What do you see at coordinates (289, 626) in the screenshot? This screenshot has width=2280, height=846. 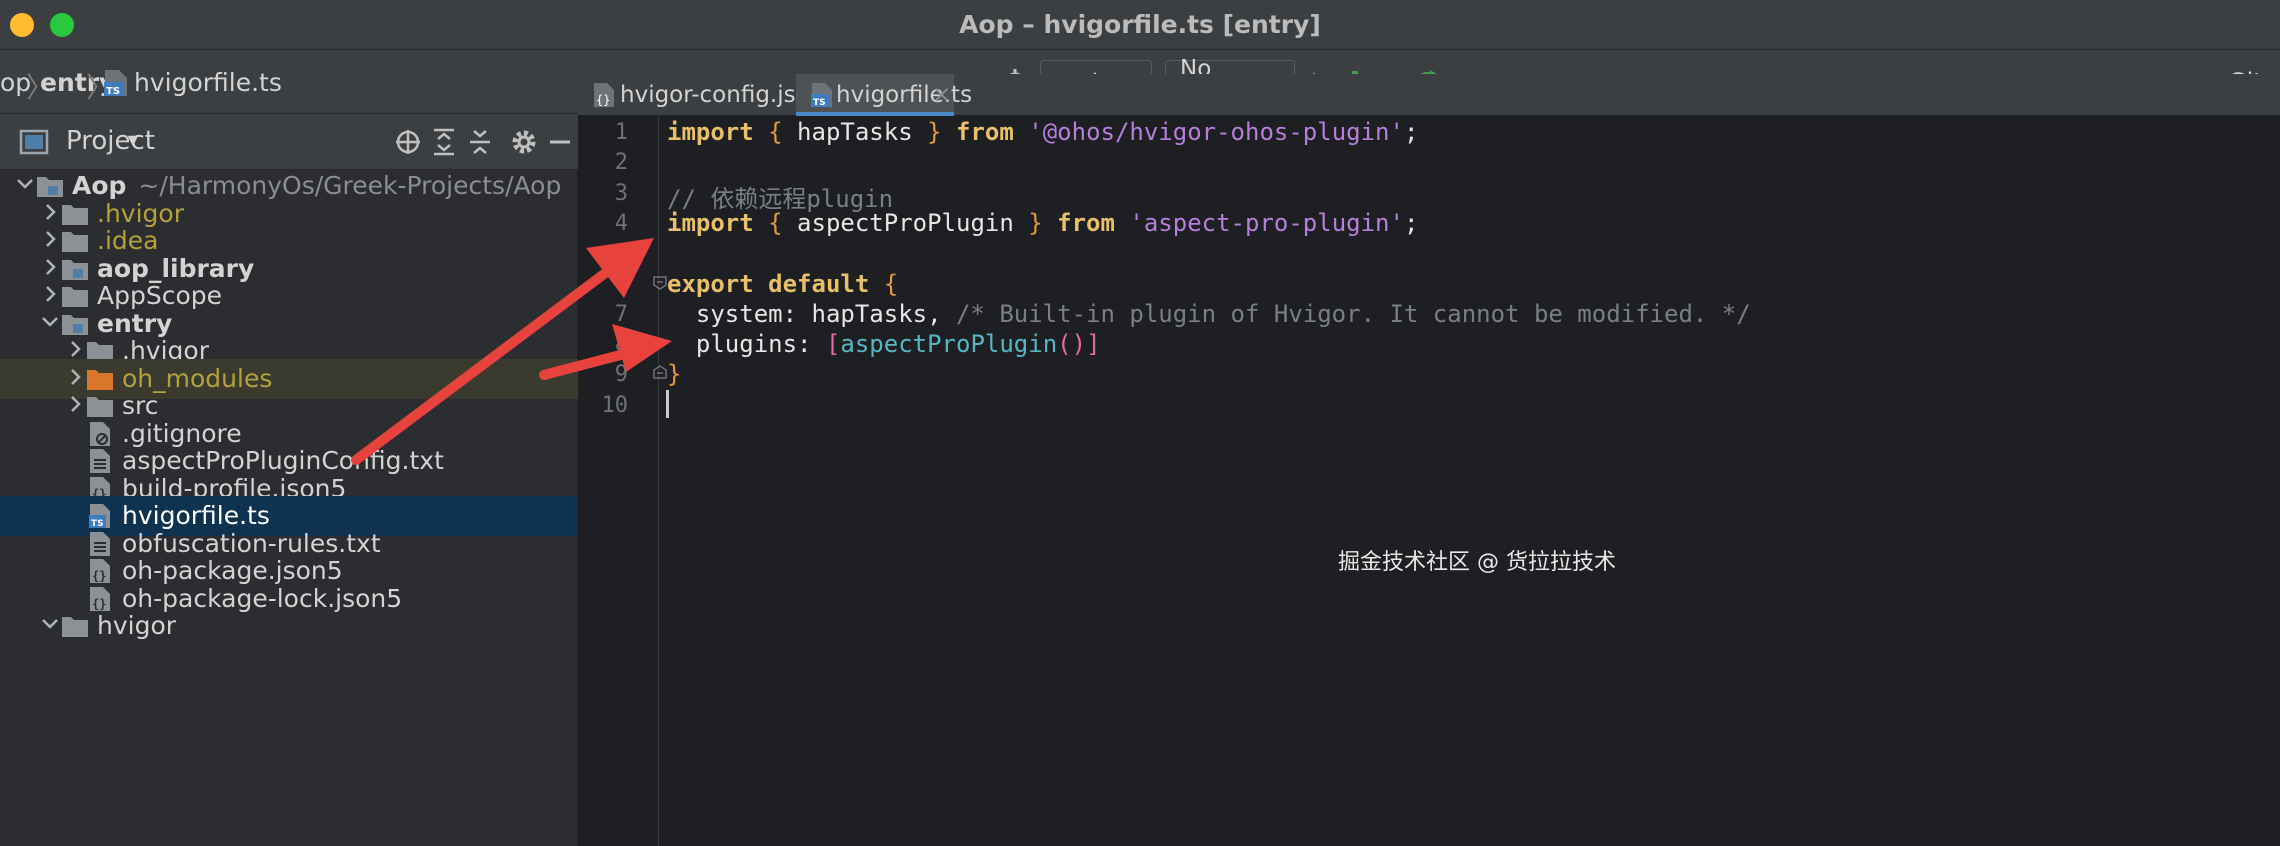 I see `tree-item: hvigor` at bounding box center [289, 626].